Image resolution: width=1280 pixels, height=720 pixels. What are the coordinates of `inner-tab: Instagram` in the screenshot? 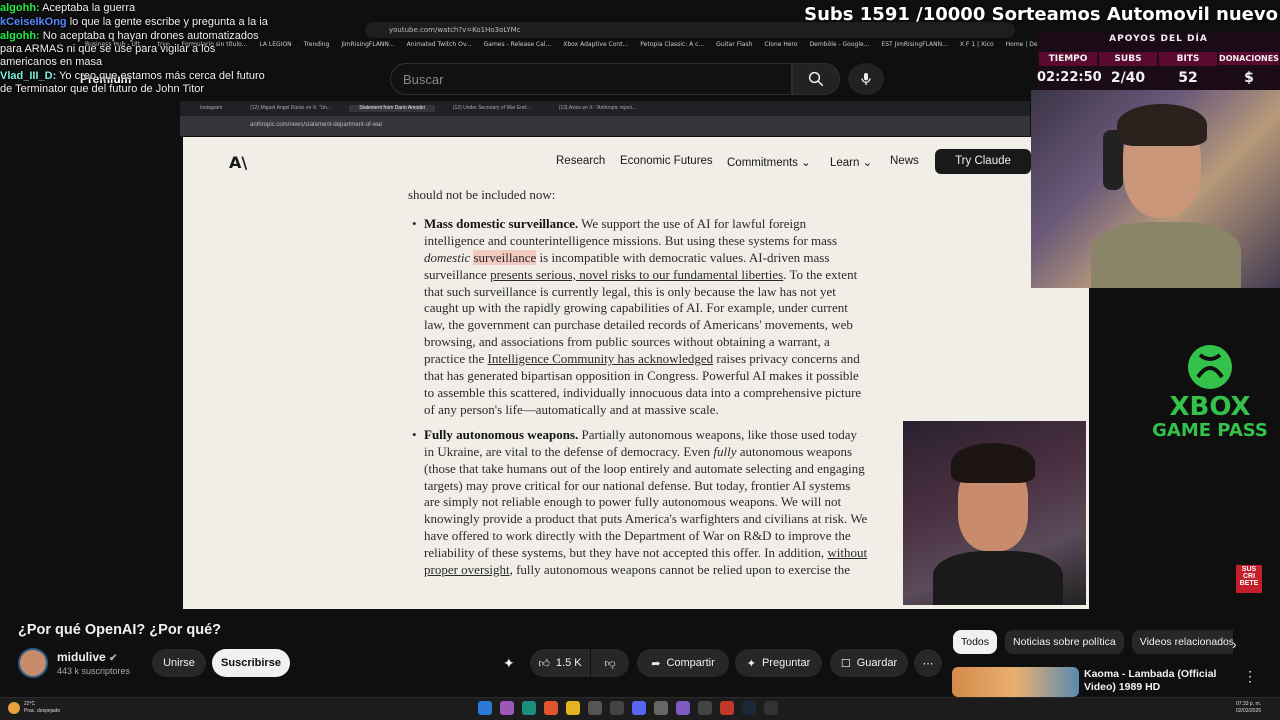 It's located at (211, 108).